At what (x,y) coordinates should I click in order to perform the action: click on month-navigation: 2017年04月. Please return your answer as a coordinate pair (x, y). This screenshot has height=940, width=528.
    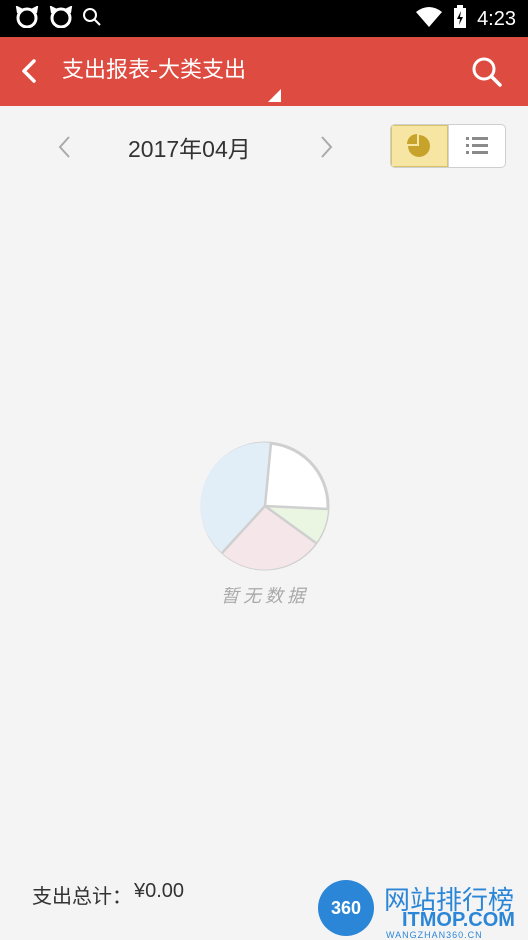
    Looking at the image, I should click on (264, 146).